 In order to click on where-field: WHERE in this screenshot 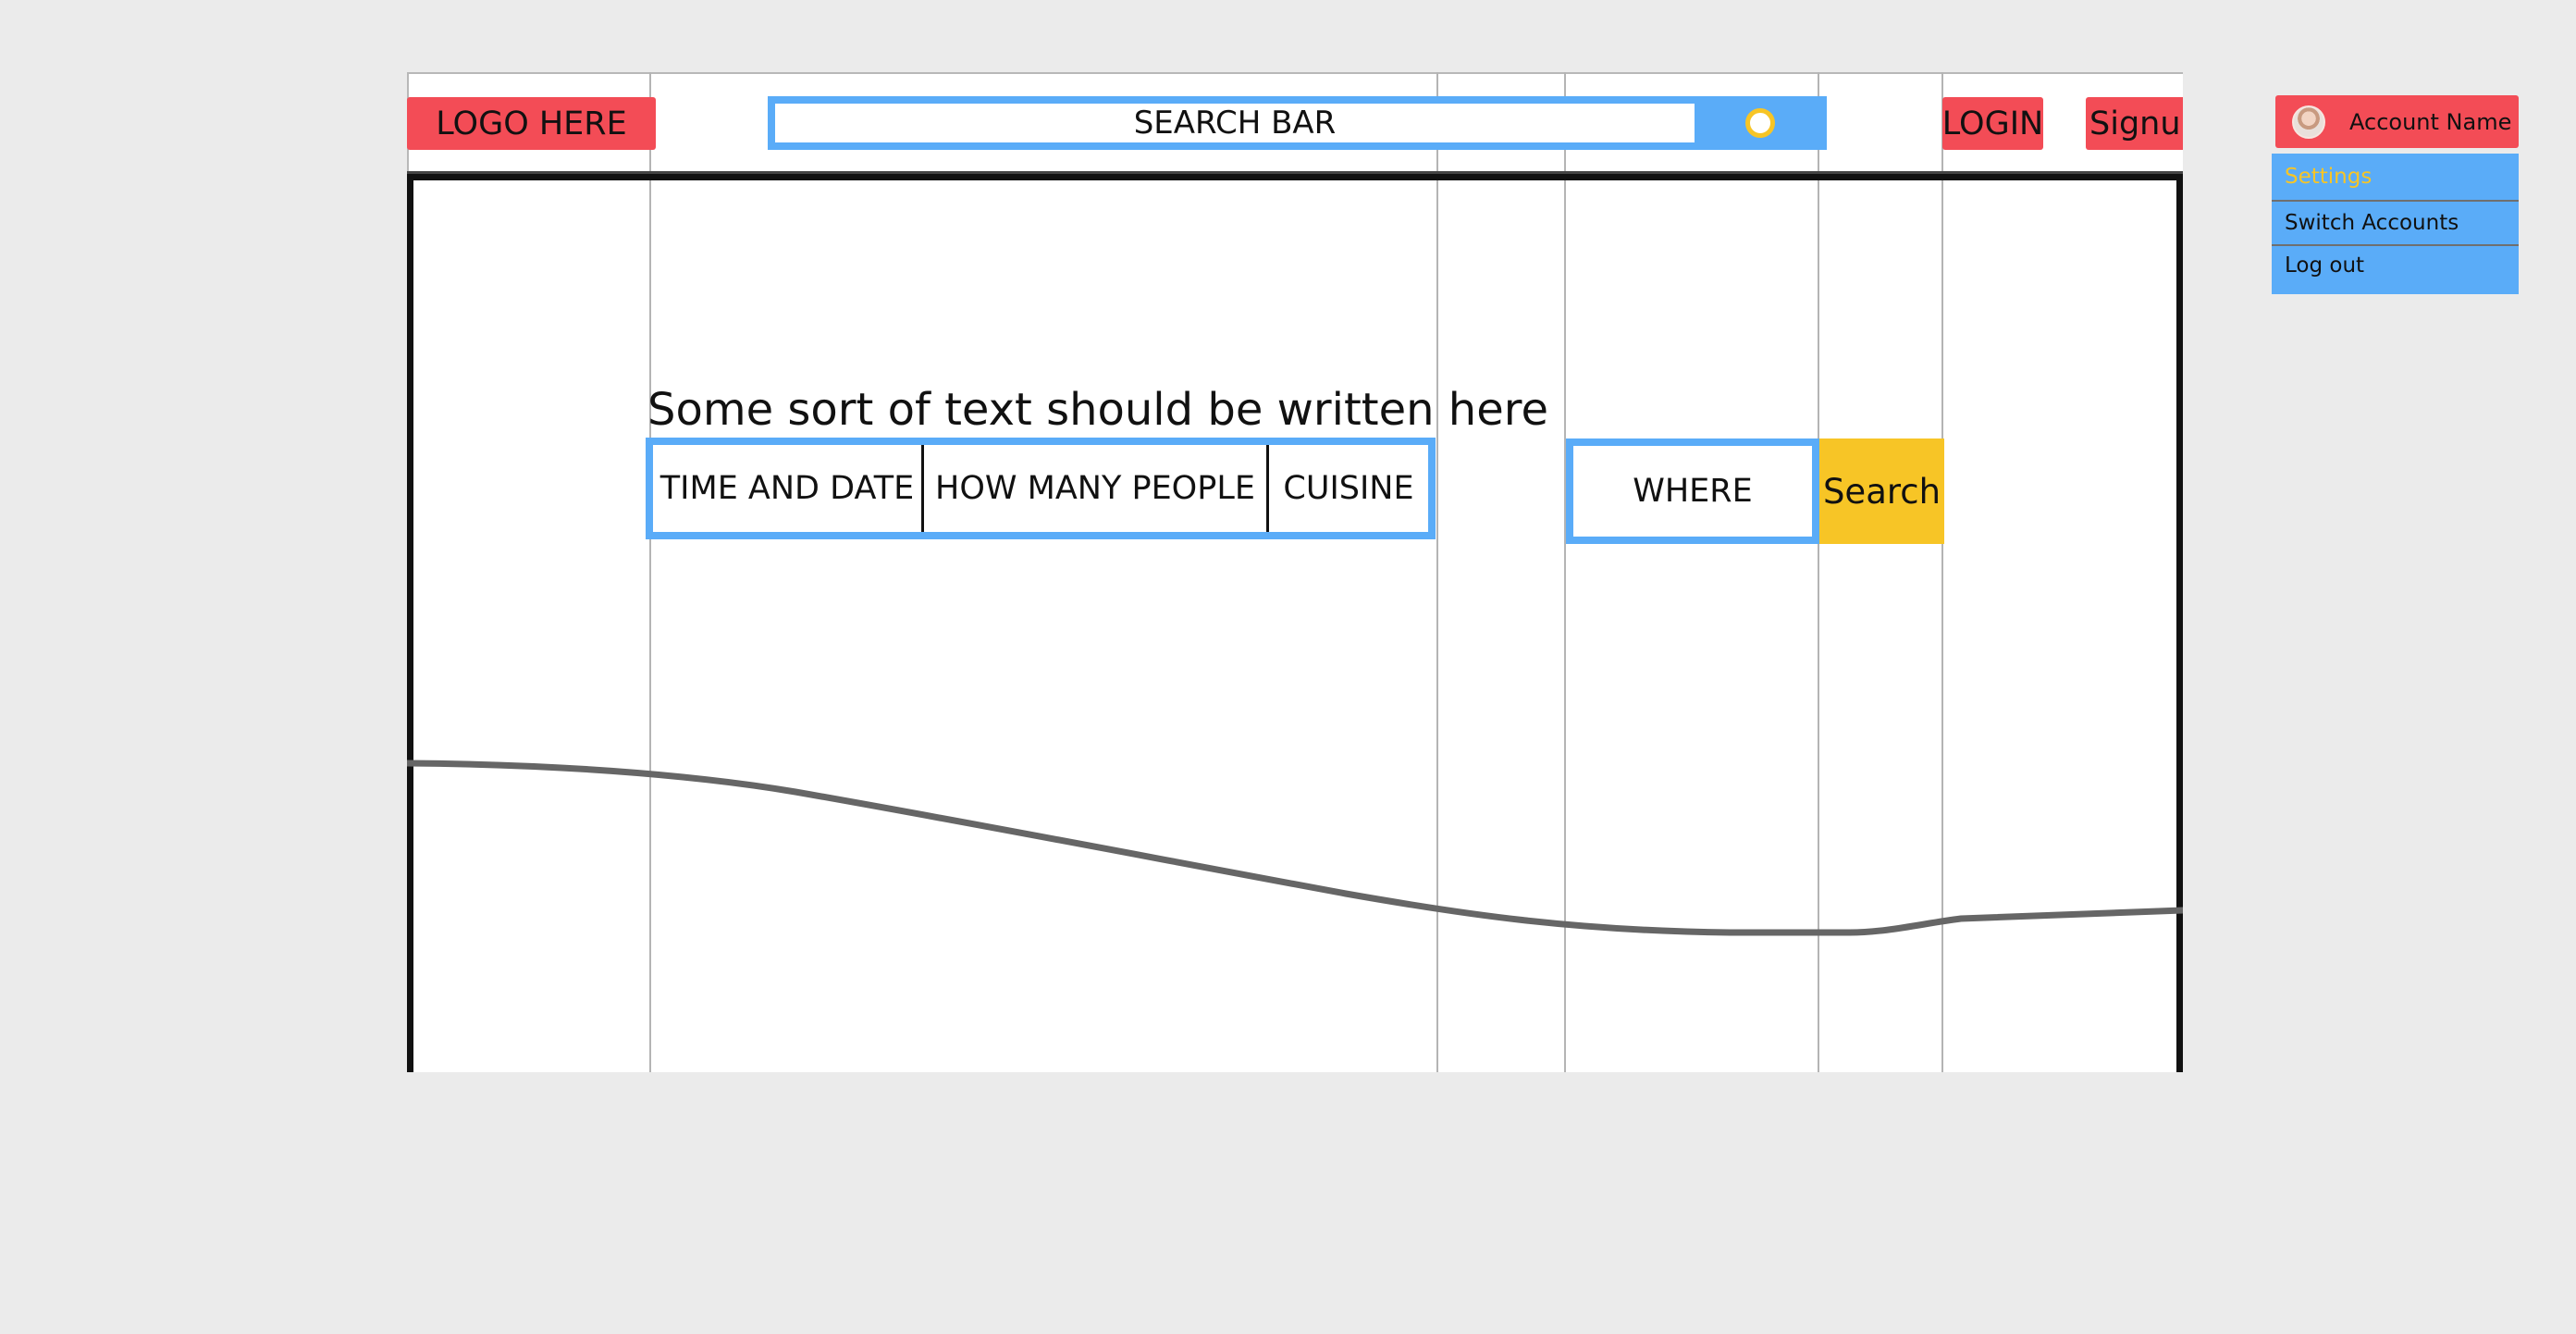, I will do `click(1692, 491)`.